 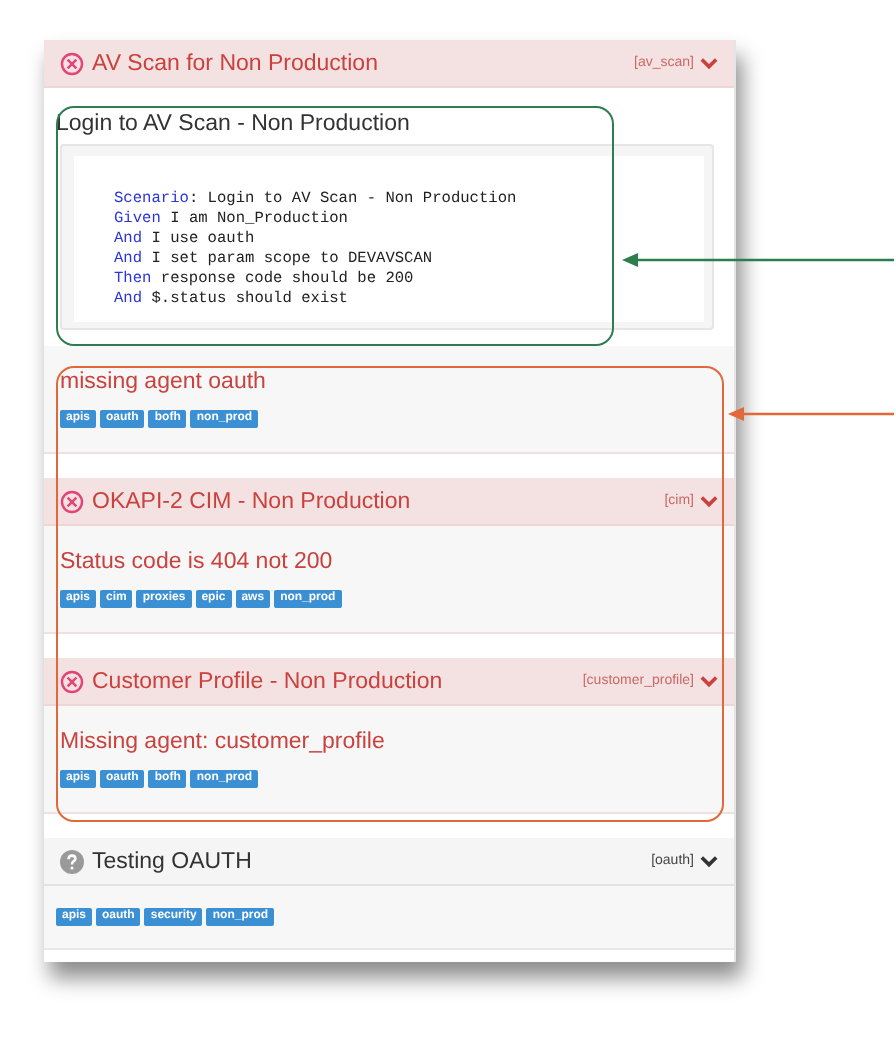 What do you see at coordinates (164, 382) in the screenshot?
I see `error-message: missing agent oauth` at bounding box center [164, 382].